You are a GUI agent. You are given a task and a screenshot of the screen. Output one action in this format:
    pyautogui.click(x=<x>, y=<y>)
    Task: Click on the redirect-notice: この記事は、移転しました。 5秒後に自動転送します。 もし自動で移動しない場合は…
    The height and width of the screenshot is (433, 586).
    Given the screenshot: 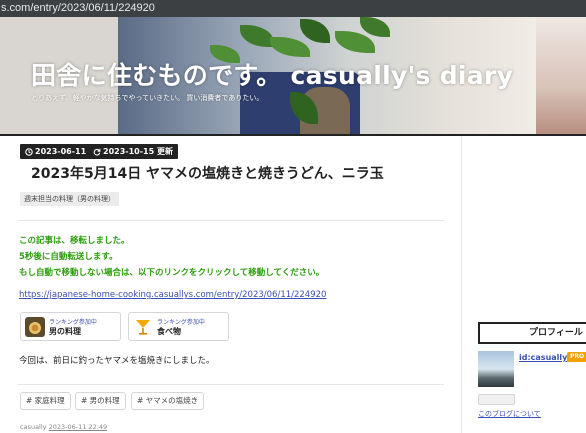 What is the action you would take?
    pyautogui.click(x=171, y=257)
    